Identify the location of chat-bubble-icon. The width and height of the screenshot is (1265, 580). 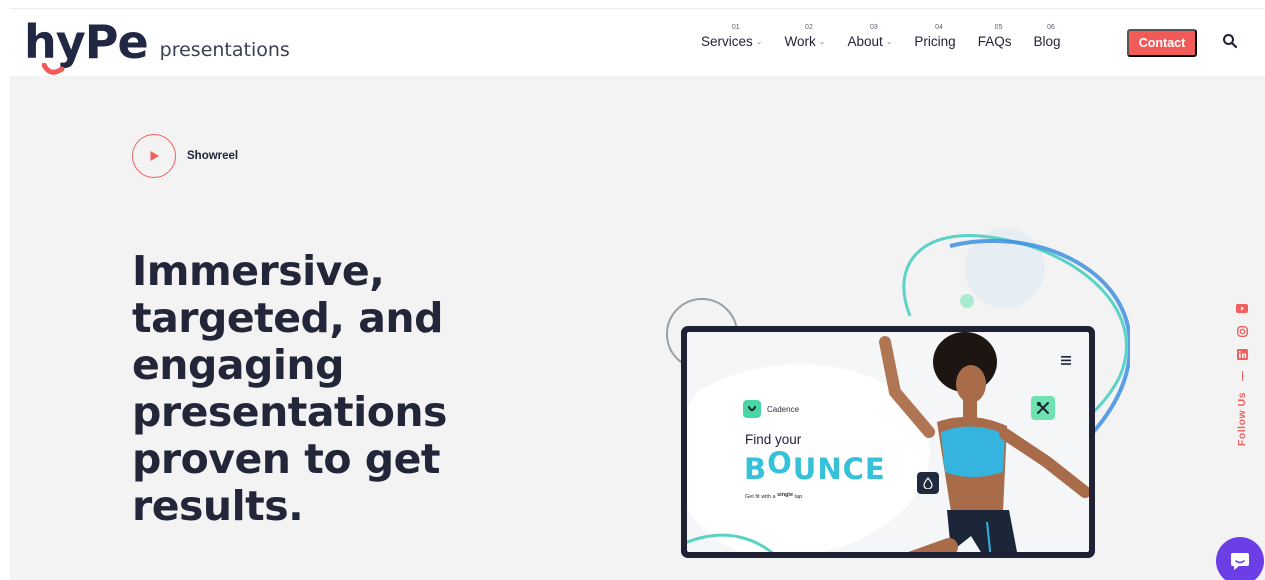
(1240, 558).